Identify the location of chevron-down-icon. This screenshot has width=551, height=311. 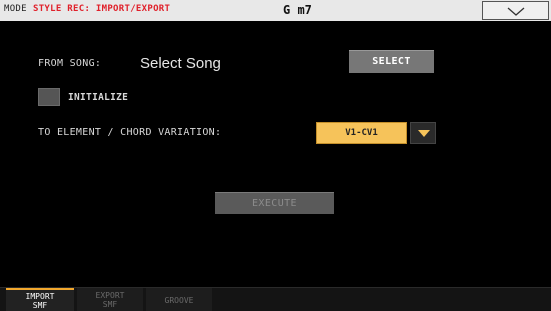
(516, 11).